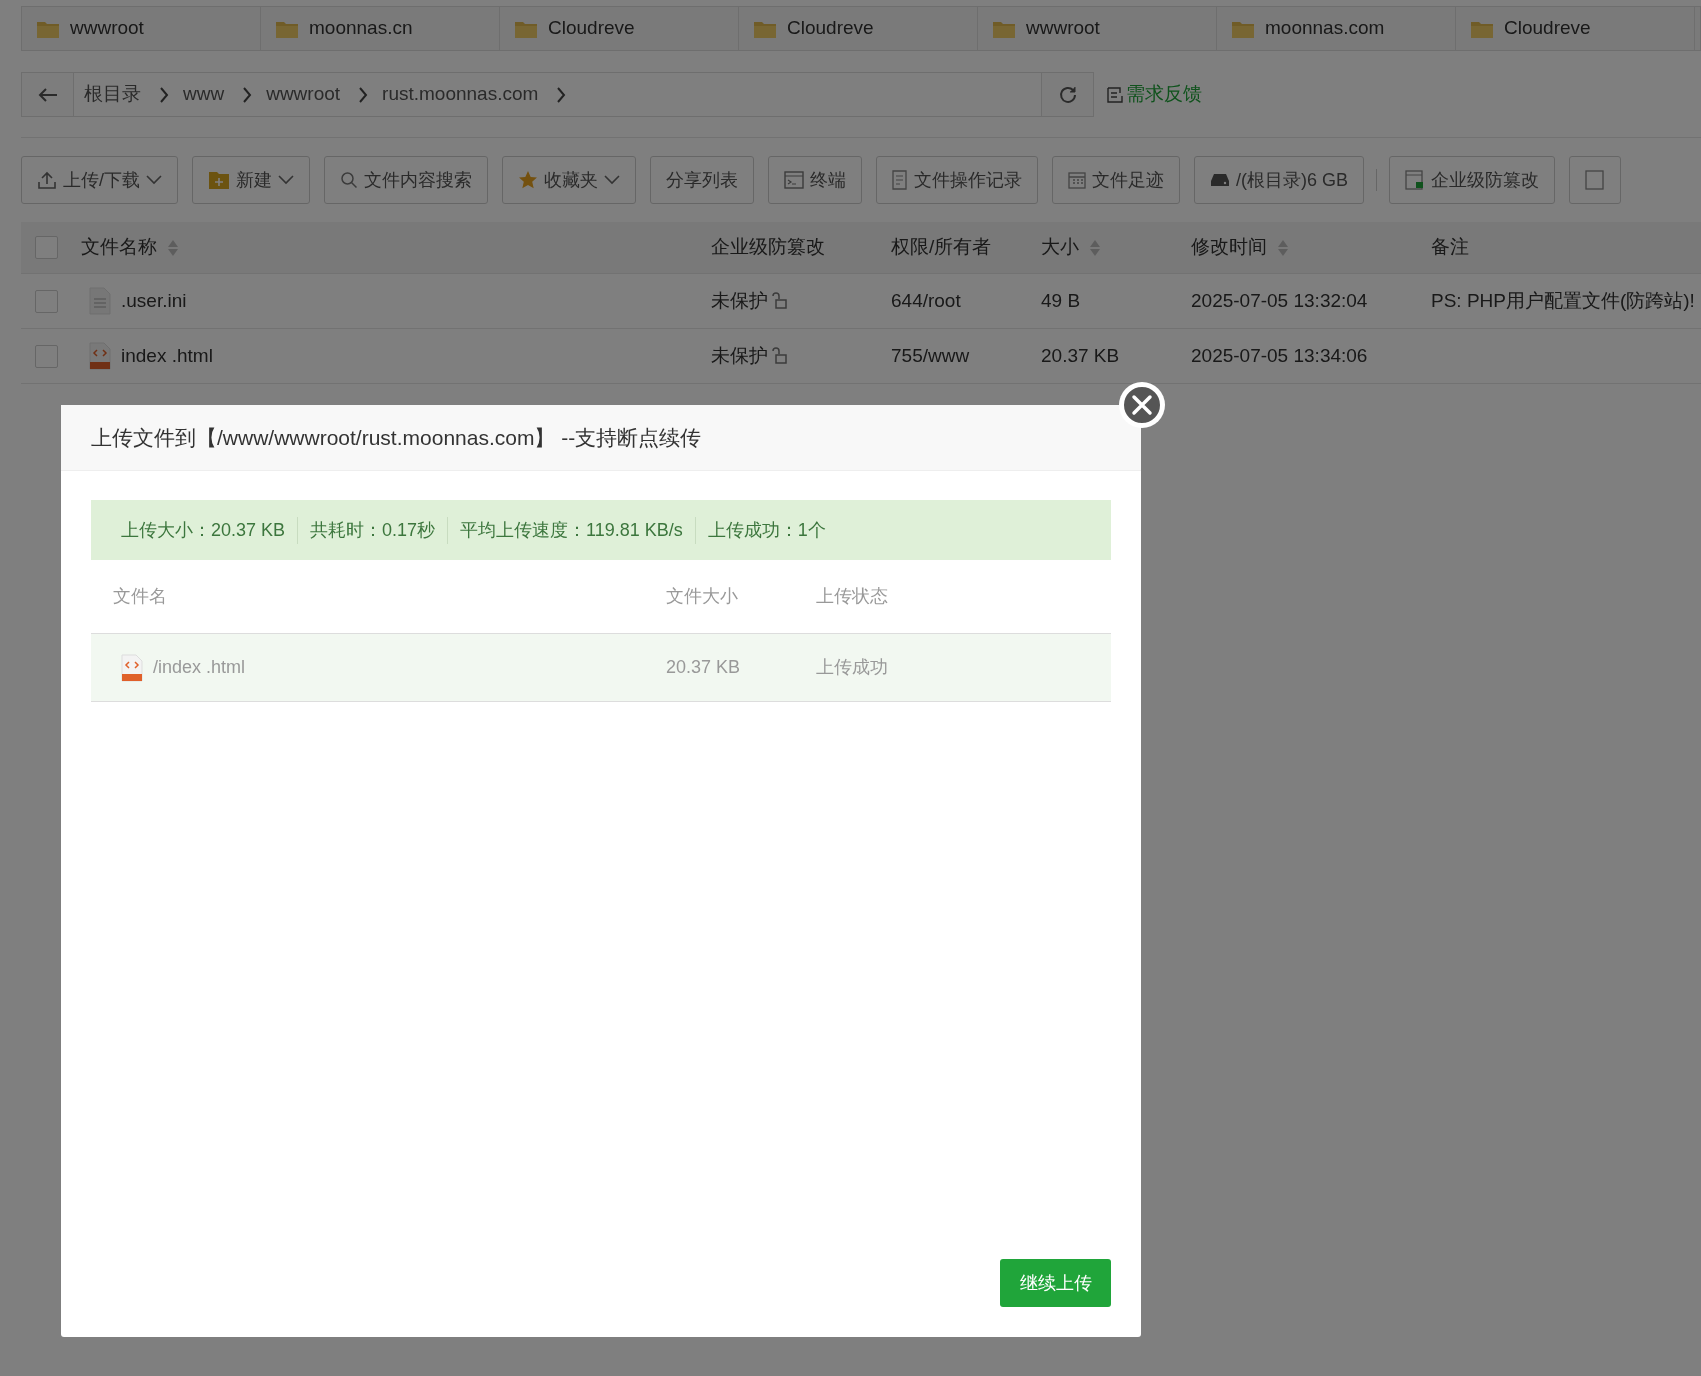 The image size is (1701, 1376). I want to click on table-cell-text: 2025-07-05 13:34:06, so click(1280, 355).